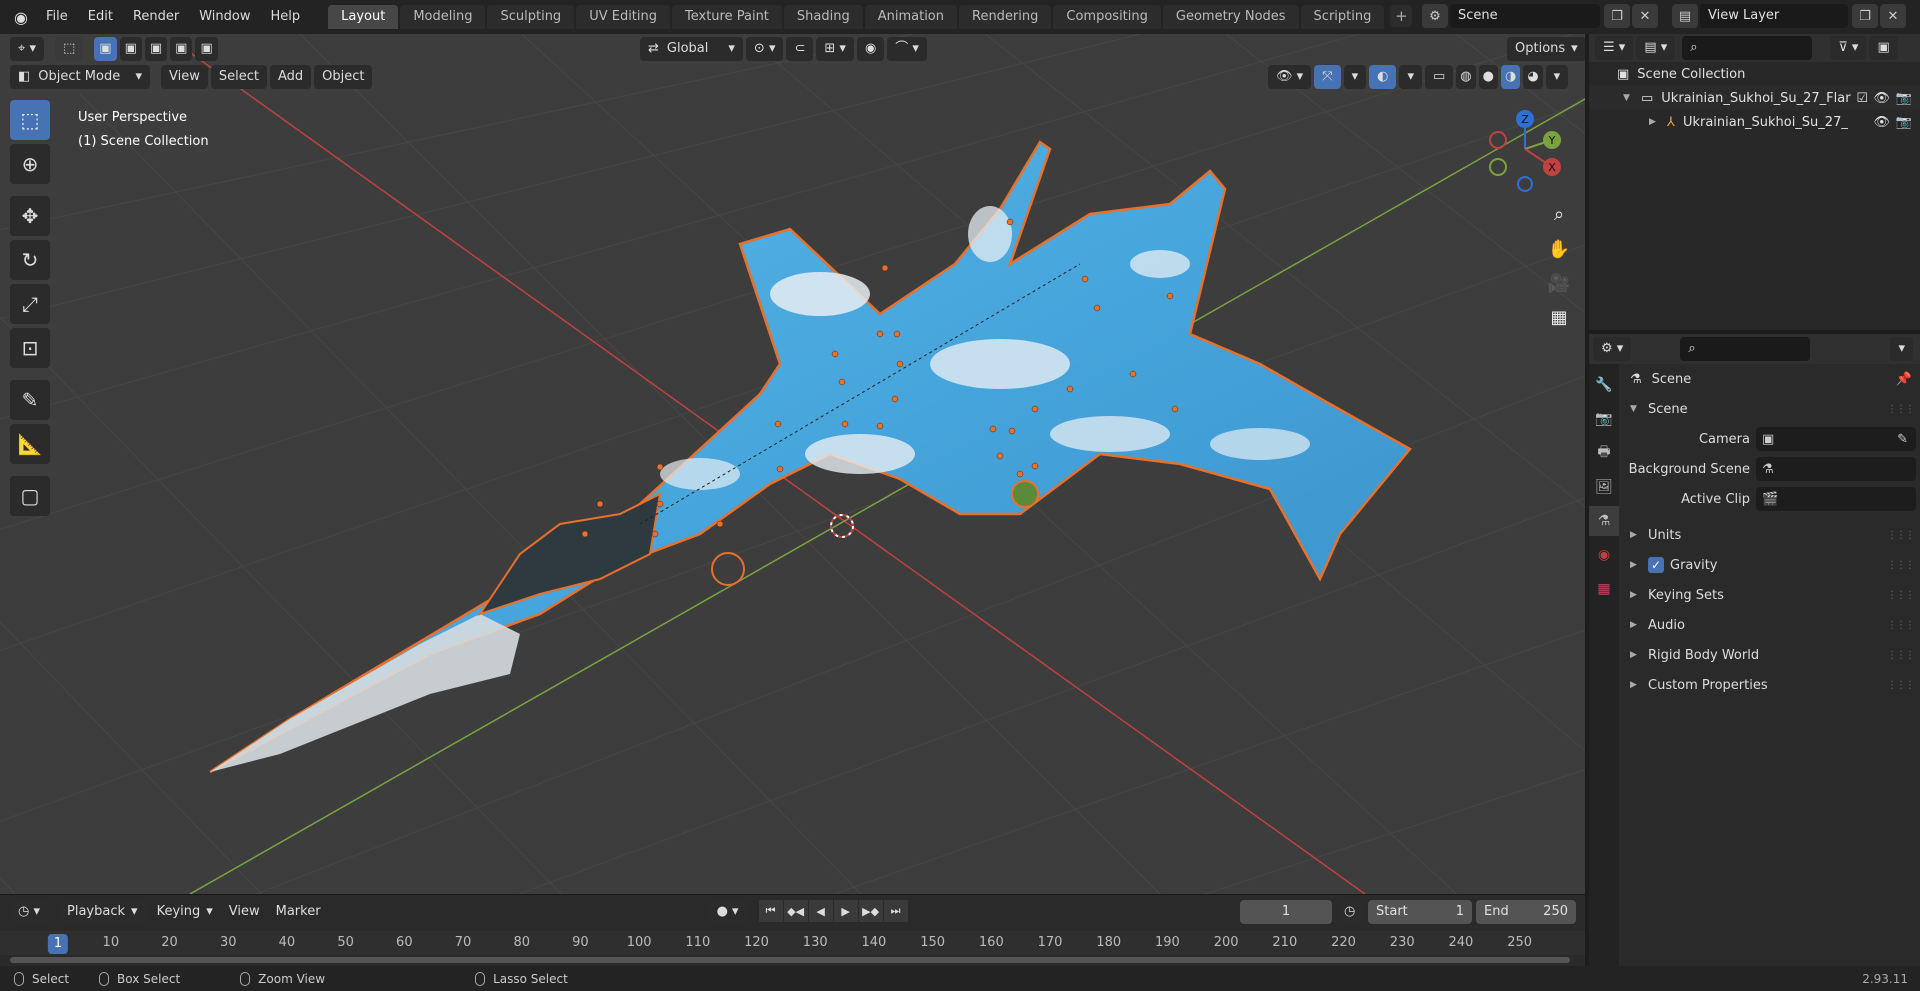 The height and width of the screenshot is (991, 1920). What do you see at coordinates (1617, 16) in the screenshot?
I see `copy-scene-icon: ❐` at bounding box center [1617, 16].